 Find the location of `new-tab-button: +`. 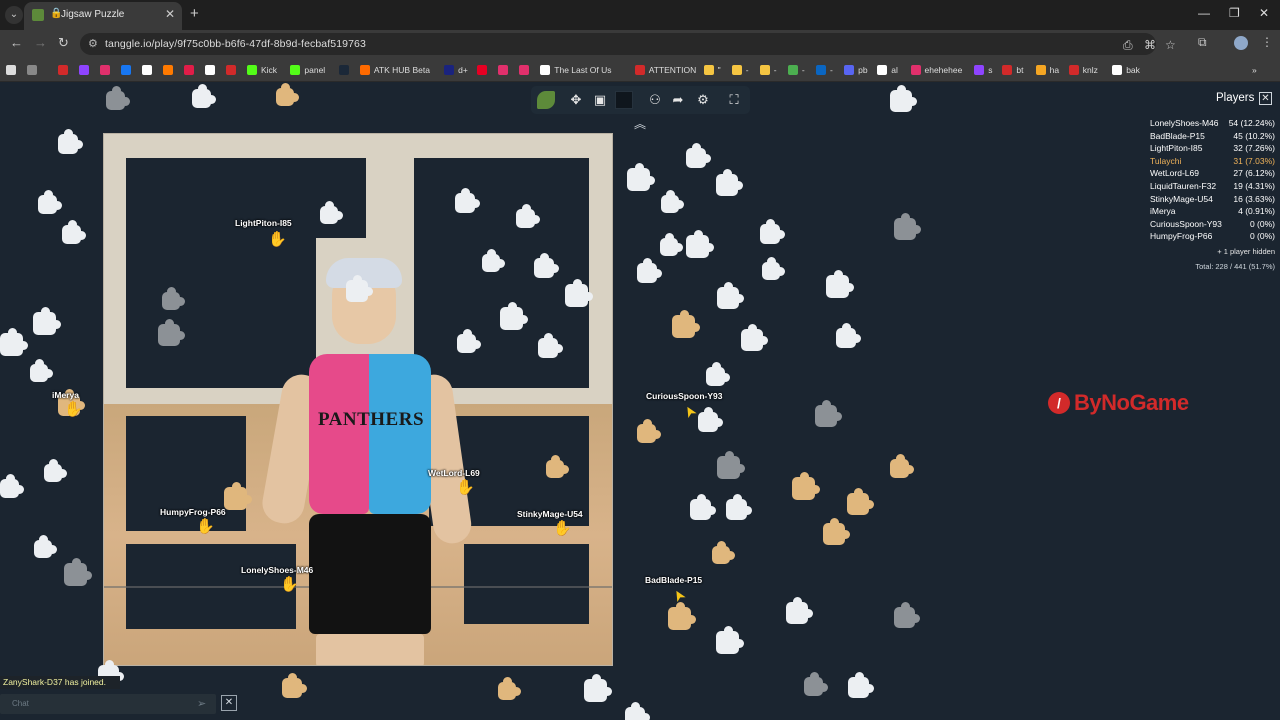

new-tab-button: + is located at coordinates (194, 13).